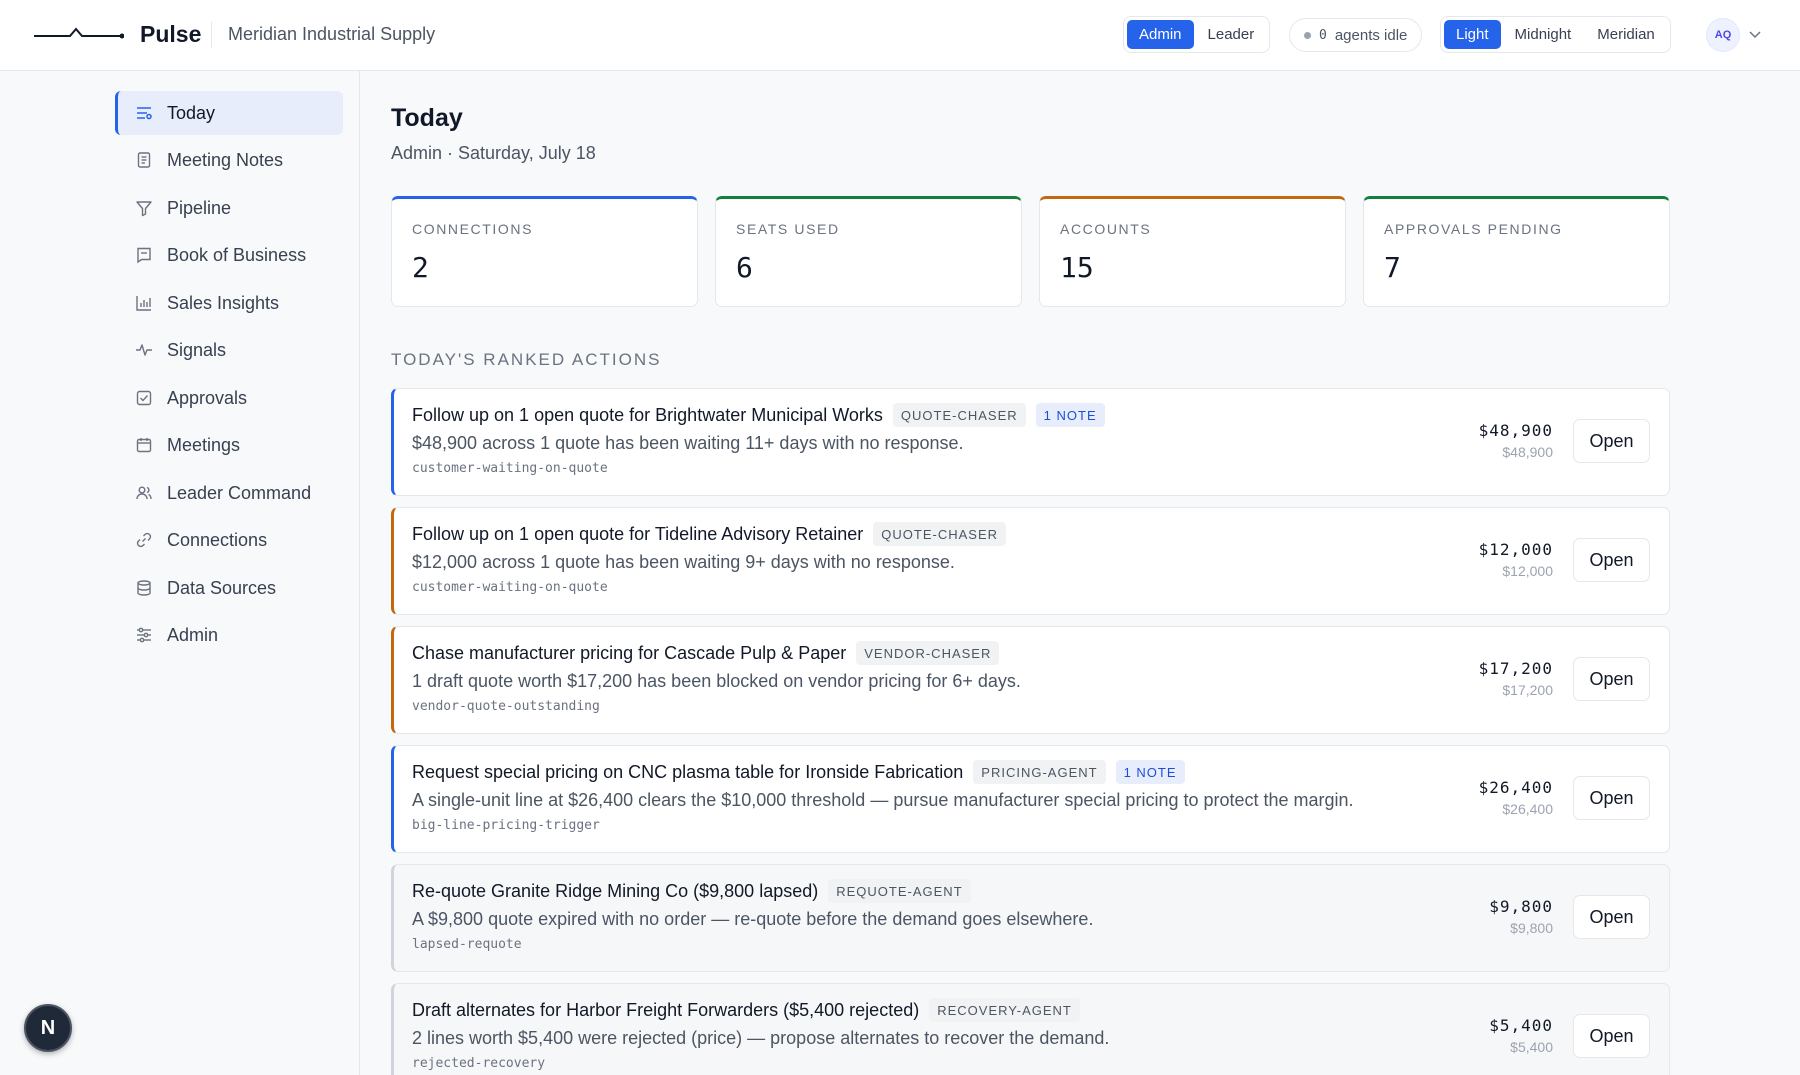 Image resolution: width=1800 pixels, height=1075 pixels. I want to click on sidebar-item-data-sources: Data Sources, so click(229, 588).